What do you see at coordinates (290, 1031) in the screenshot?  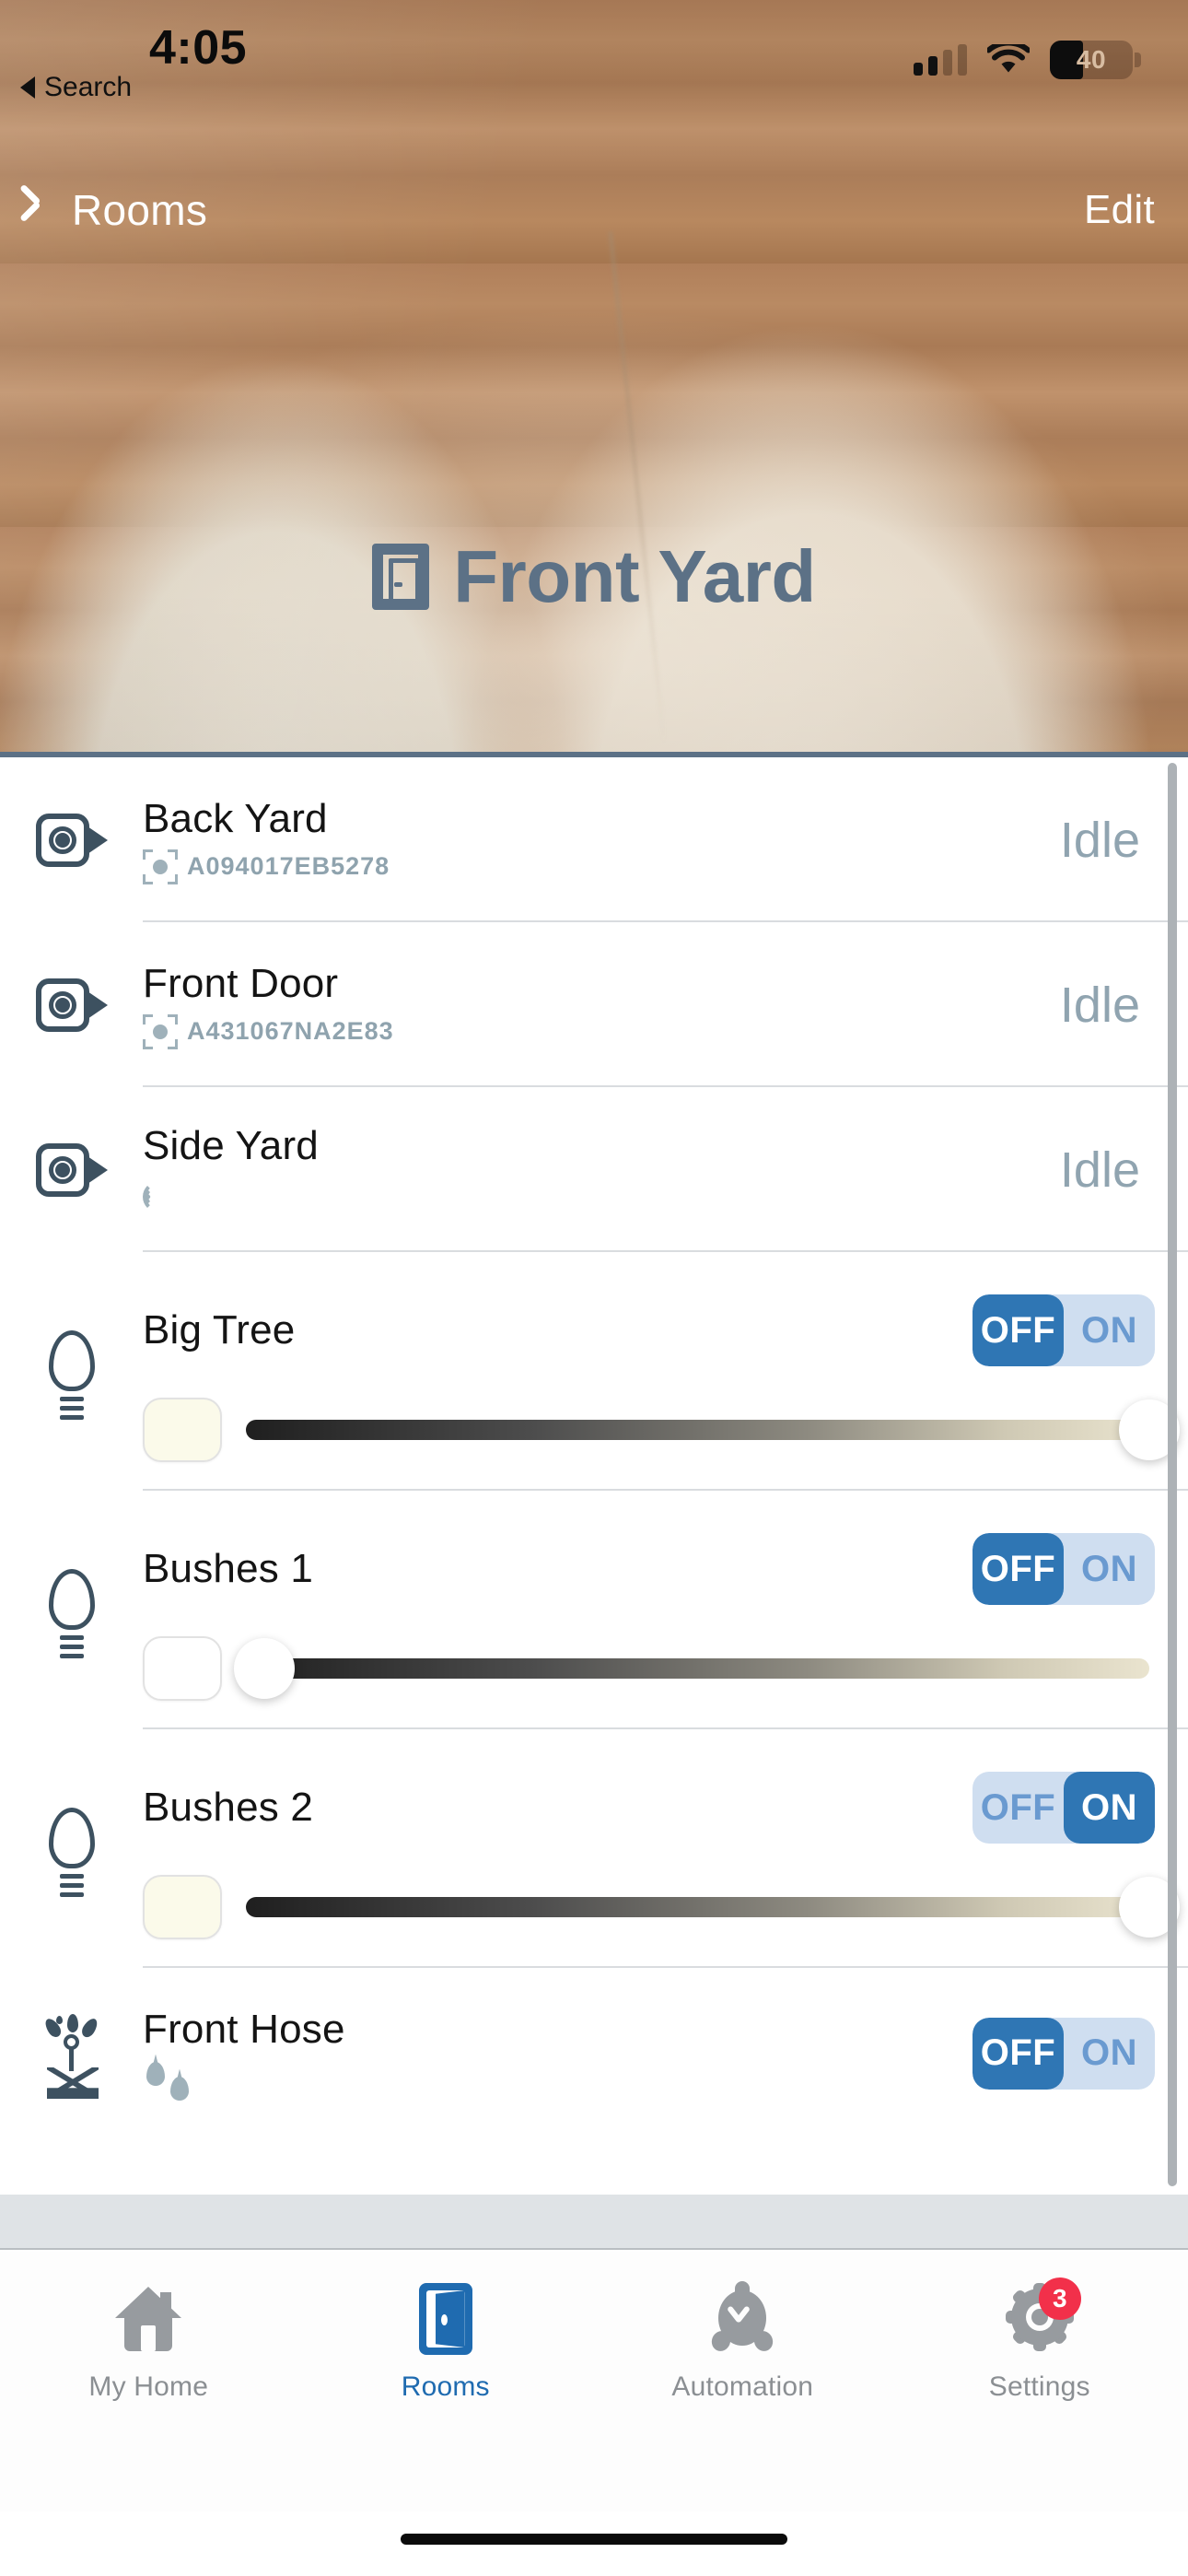 I see `device-id: A431067NA2E83` at bounding box center [290, 1031].